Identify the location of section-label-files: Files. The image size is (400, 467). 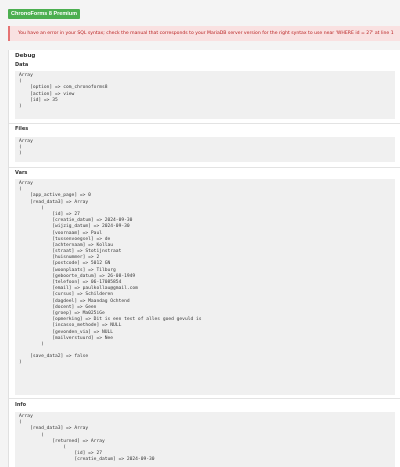
(22, 129).